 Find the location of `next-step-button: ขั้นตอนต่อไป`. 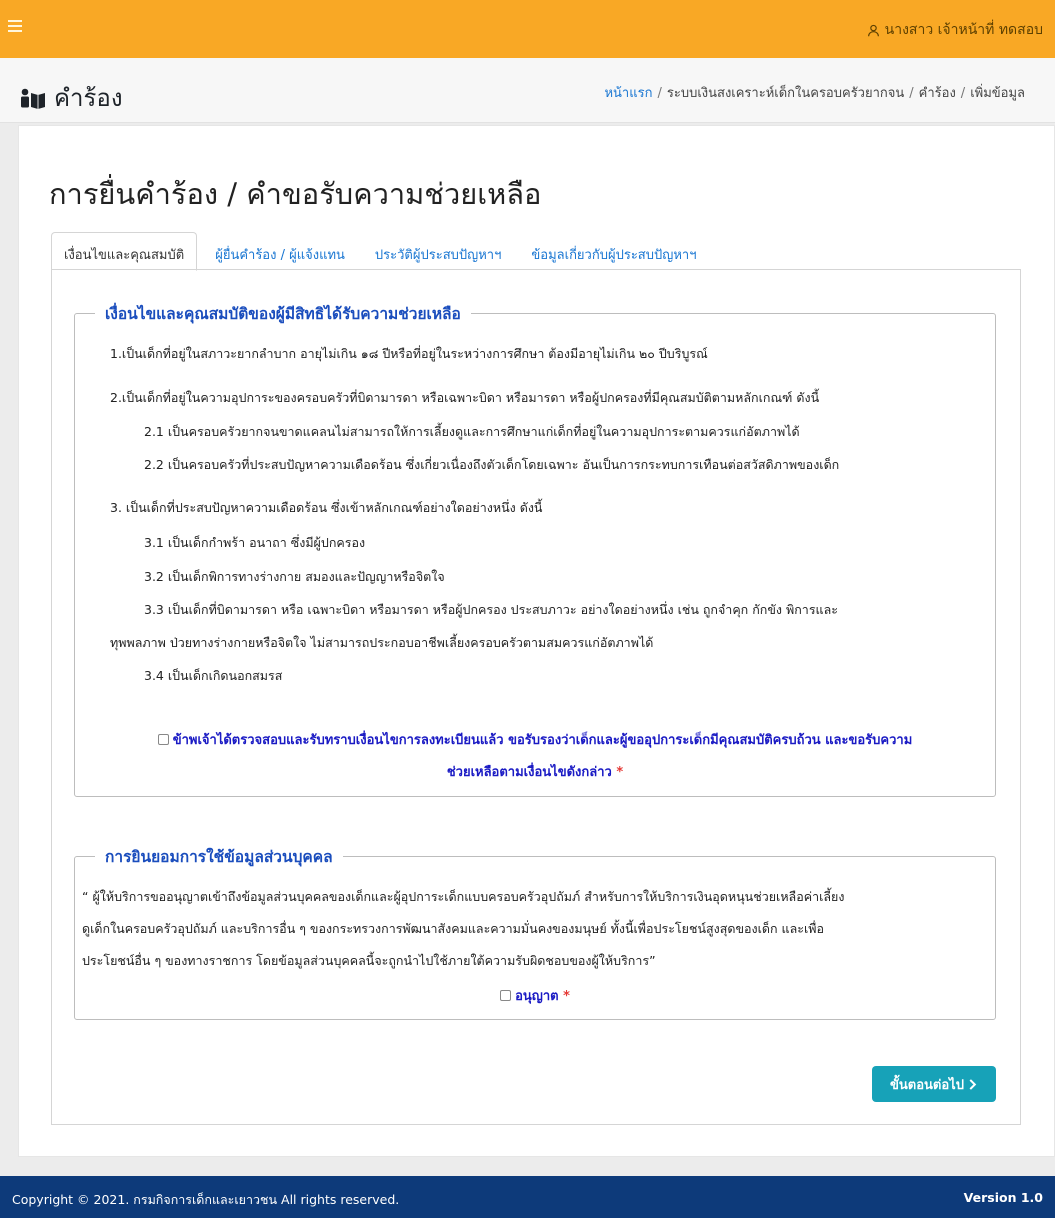

next-step-button: ขั้นตอนต่อไป is located at coordinates (934, 1084).